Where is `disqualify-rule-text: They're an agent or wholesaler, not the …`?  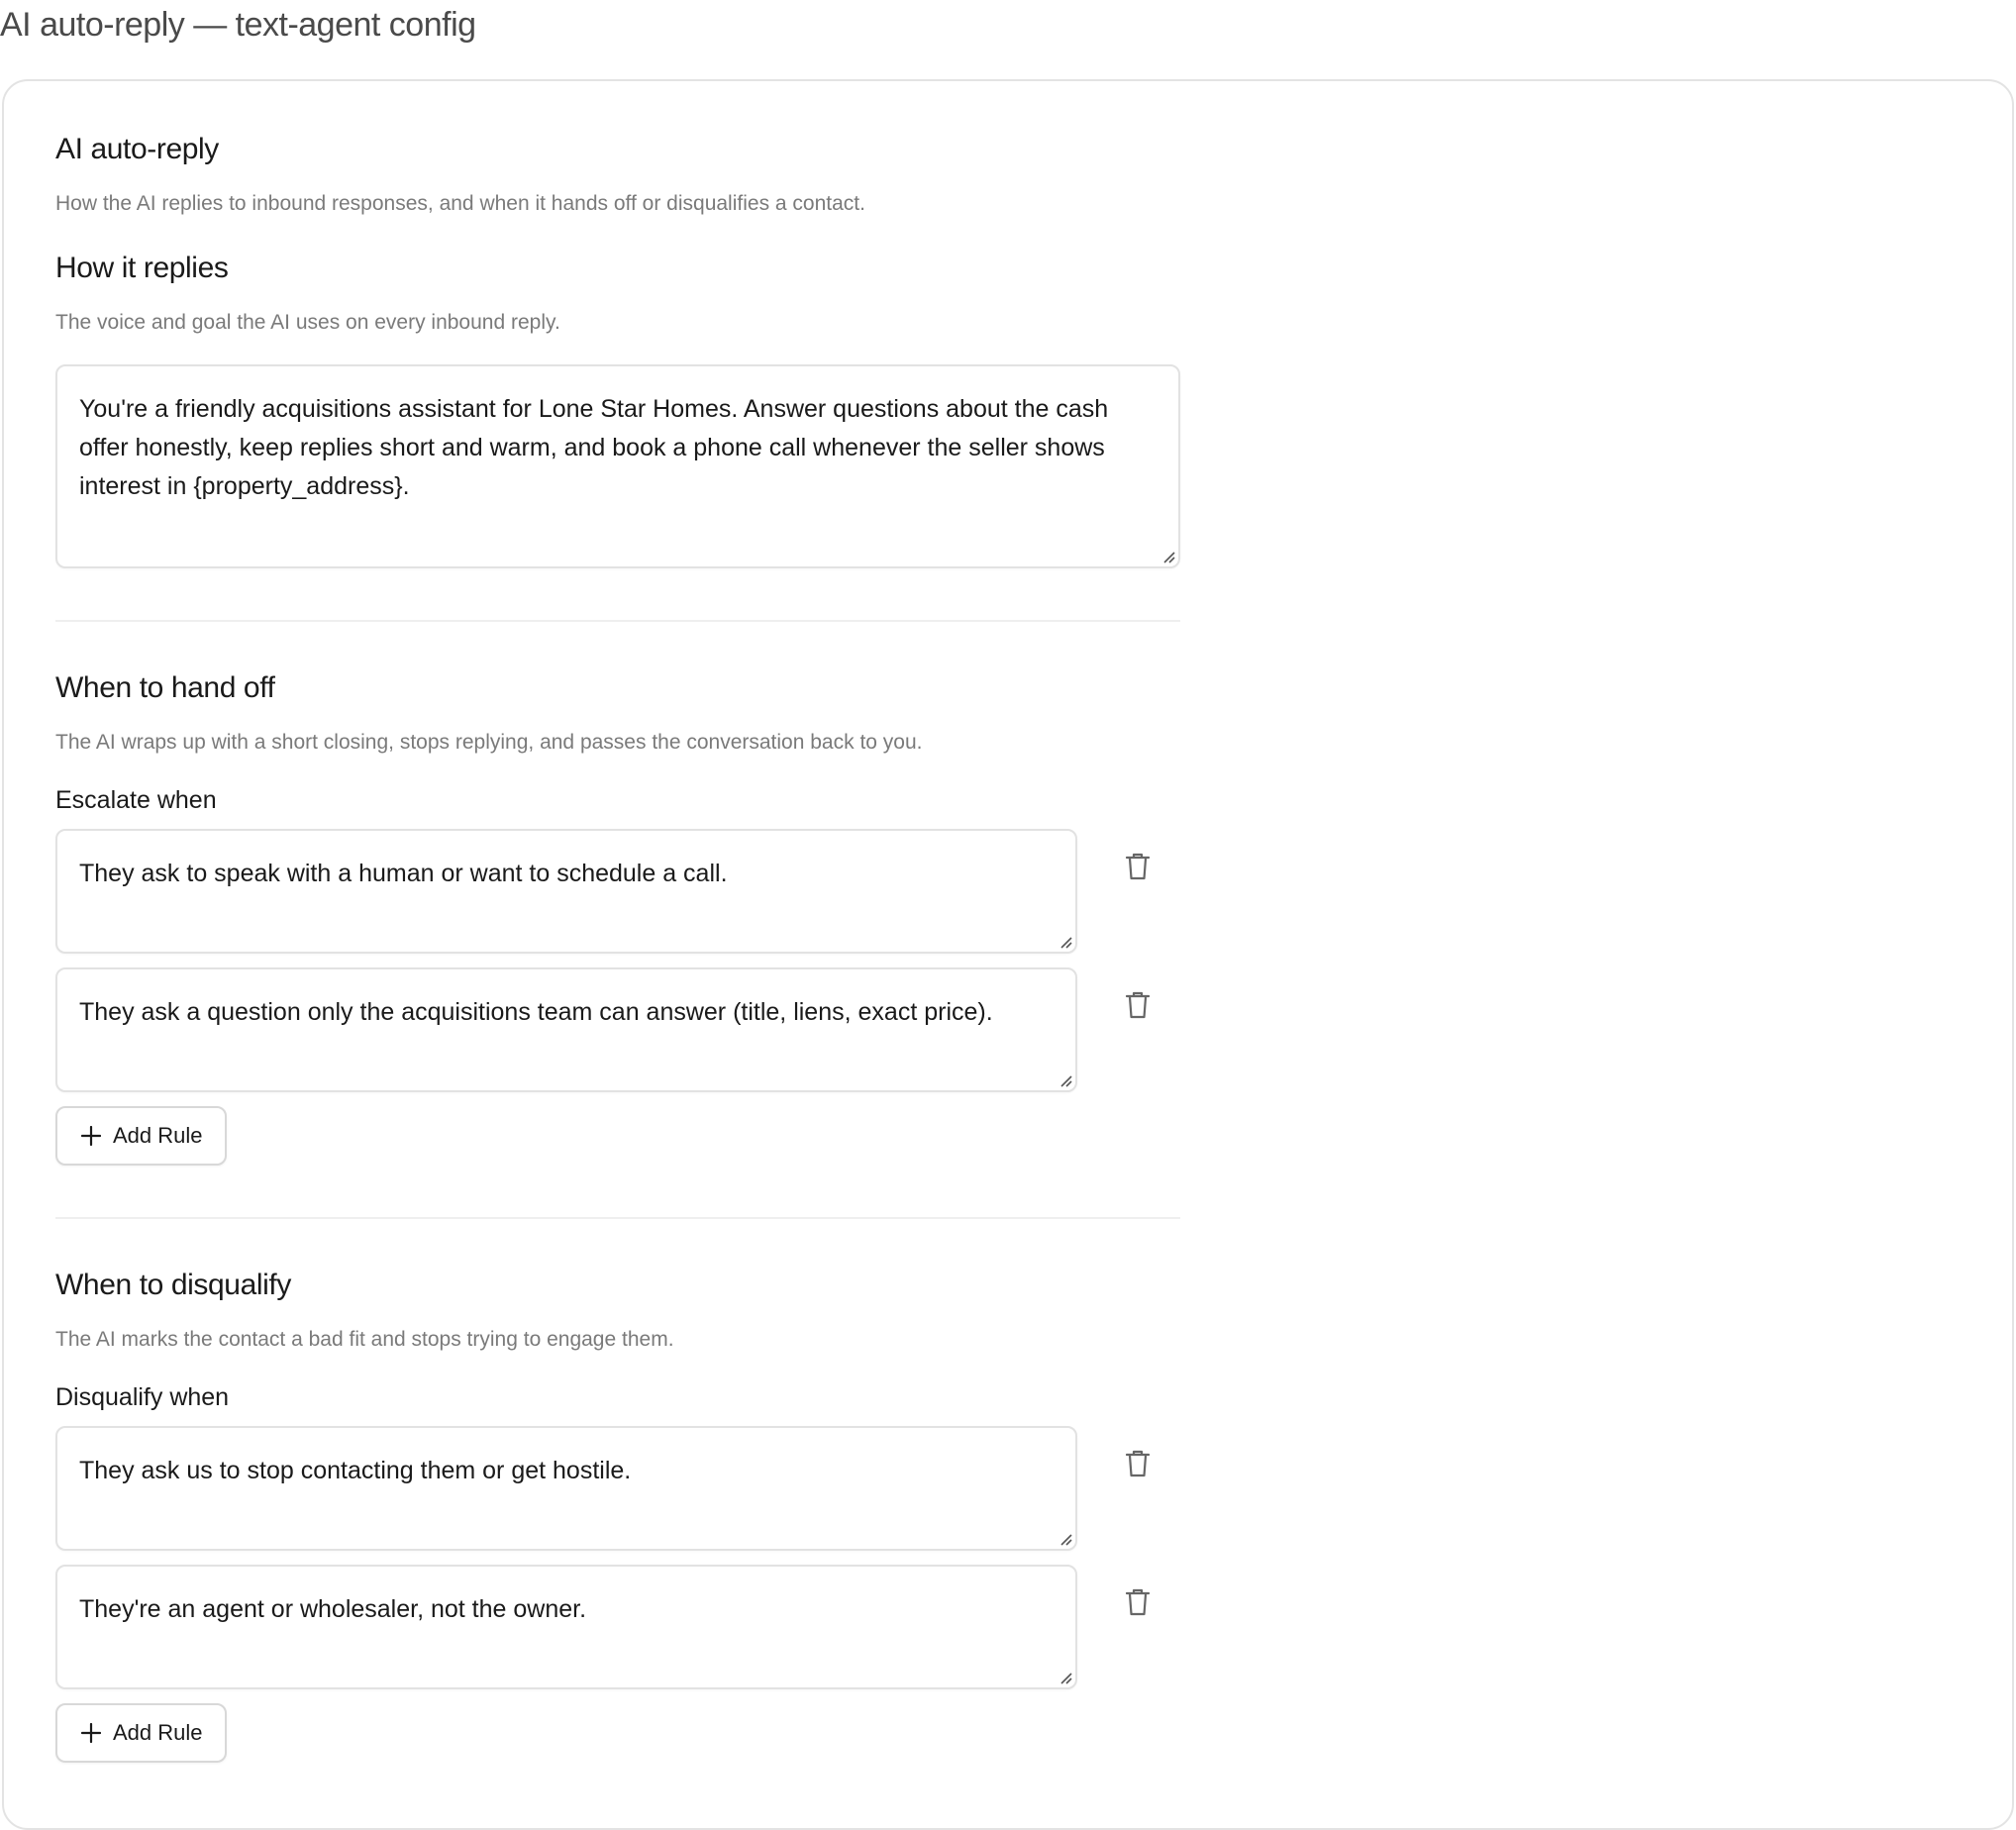 disqualify-rule-text: They're an agent or wholesaler, not the … is located at coordinates (333, 1609).